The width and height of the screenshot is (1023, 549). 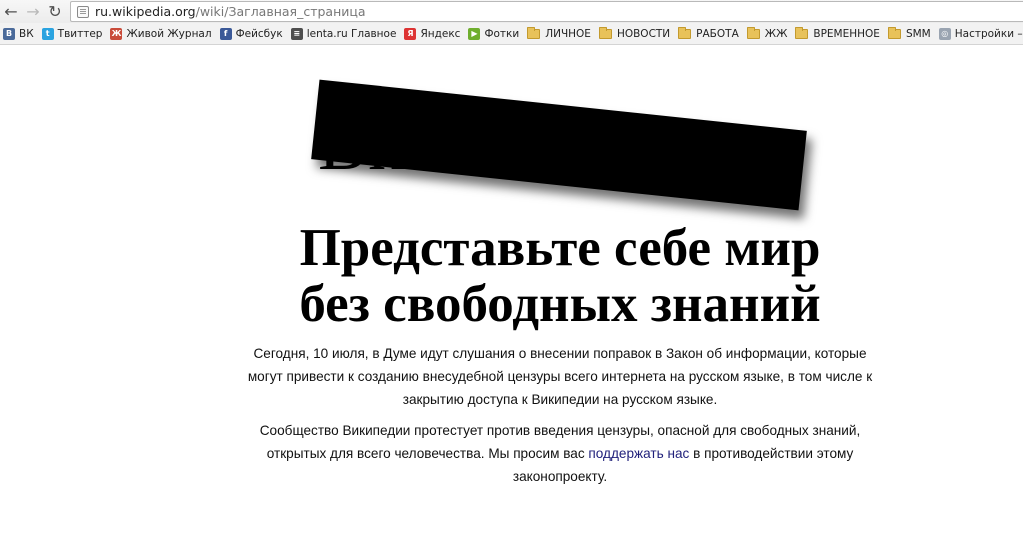 I want to click on bookmark-item: В ВК, so click(x=19, y=34).